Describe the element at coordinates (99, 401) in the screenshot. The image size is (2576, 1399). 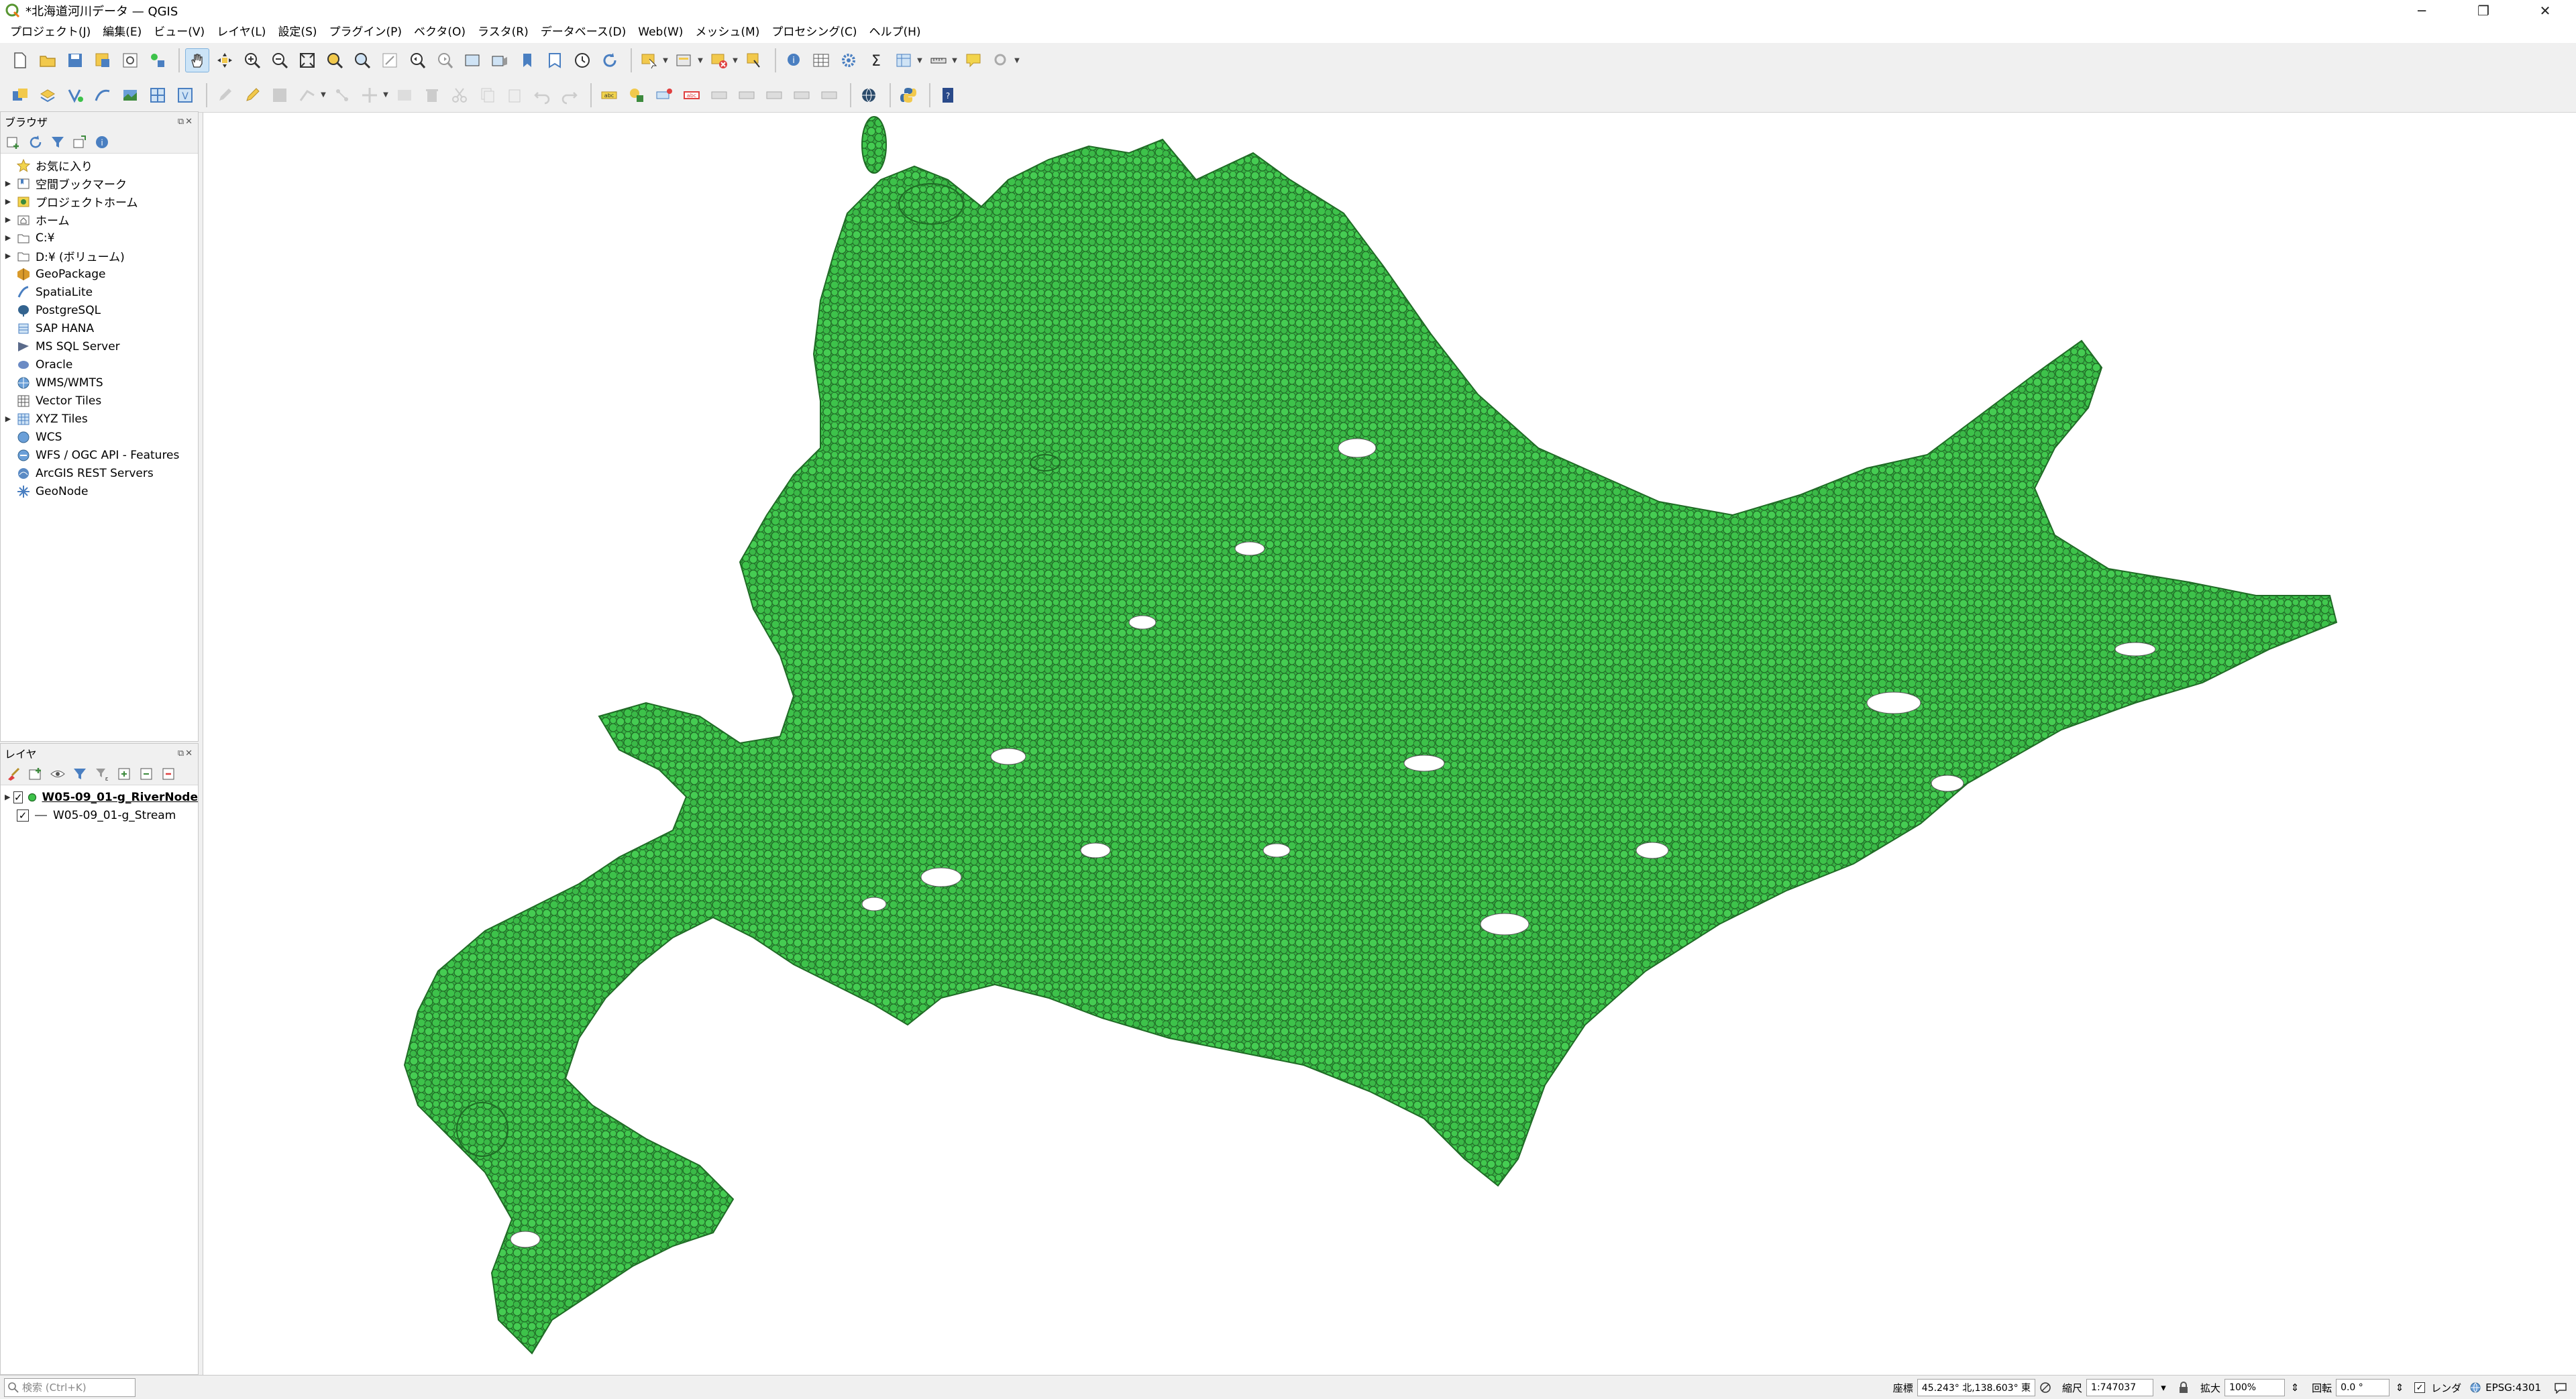
I see `browser-item-vector-tiles: Vector Tiles` at that location.